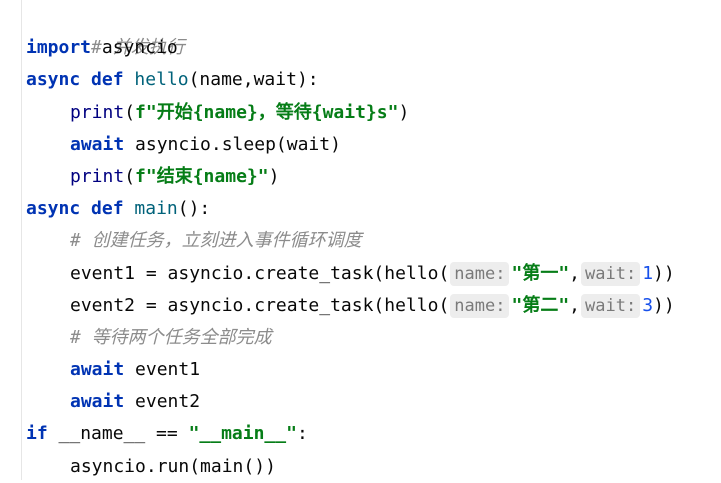 This screenshot has height=483, width=721. I want to click on function-name: main, so click(156, 209).